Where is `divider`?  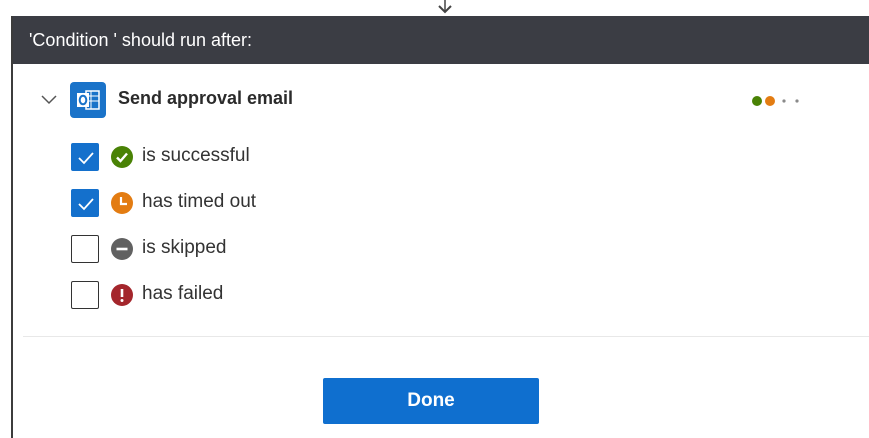
divider is located at coordinates (446, 336).